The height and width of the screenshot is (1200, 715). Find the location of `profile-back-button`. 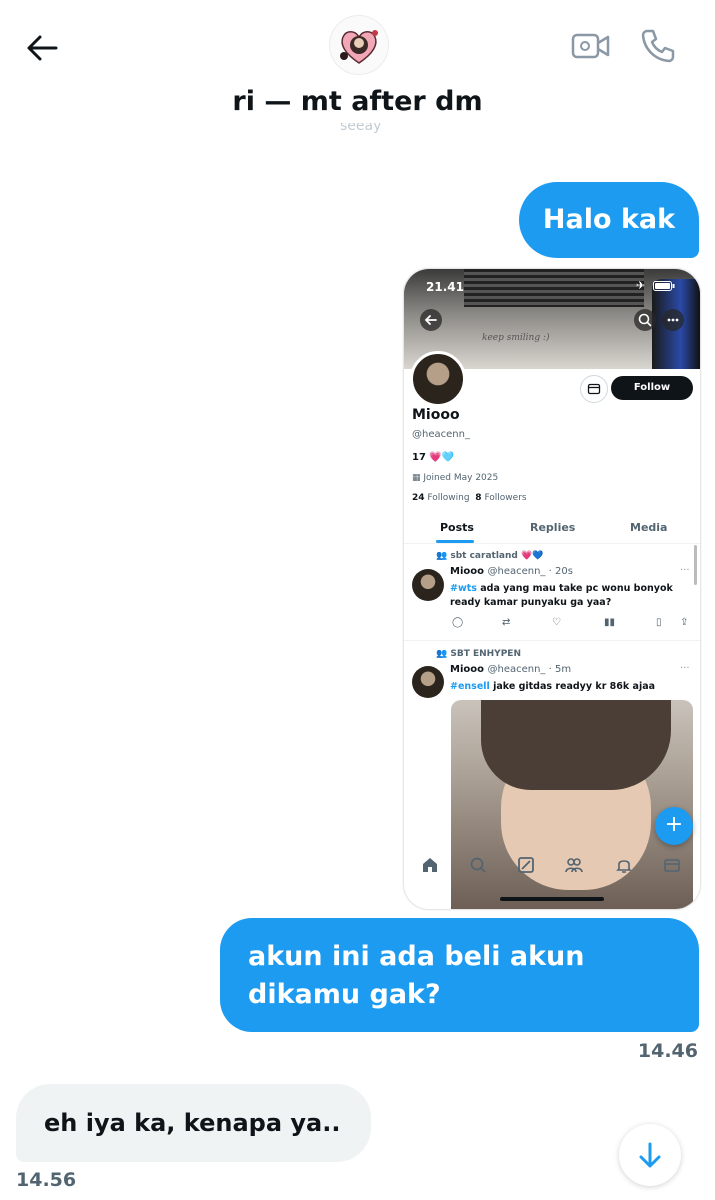

profile-back-button is located at coordinates (431, 320).